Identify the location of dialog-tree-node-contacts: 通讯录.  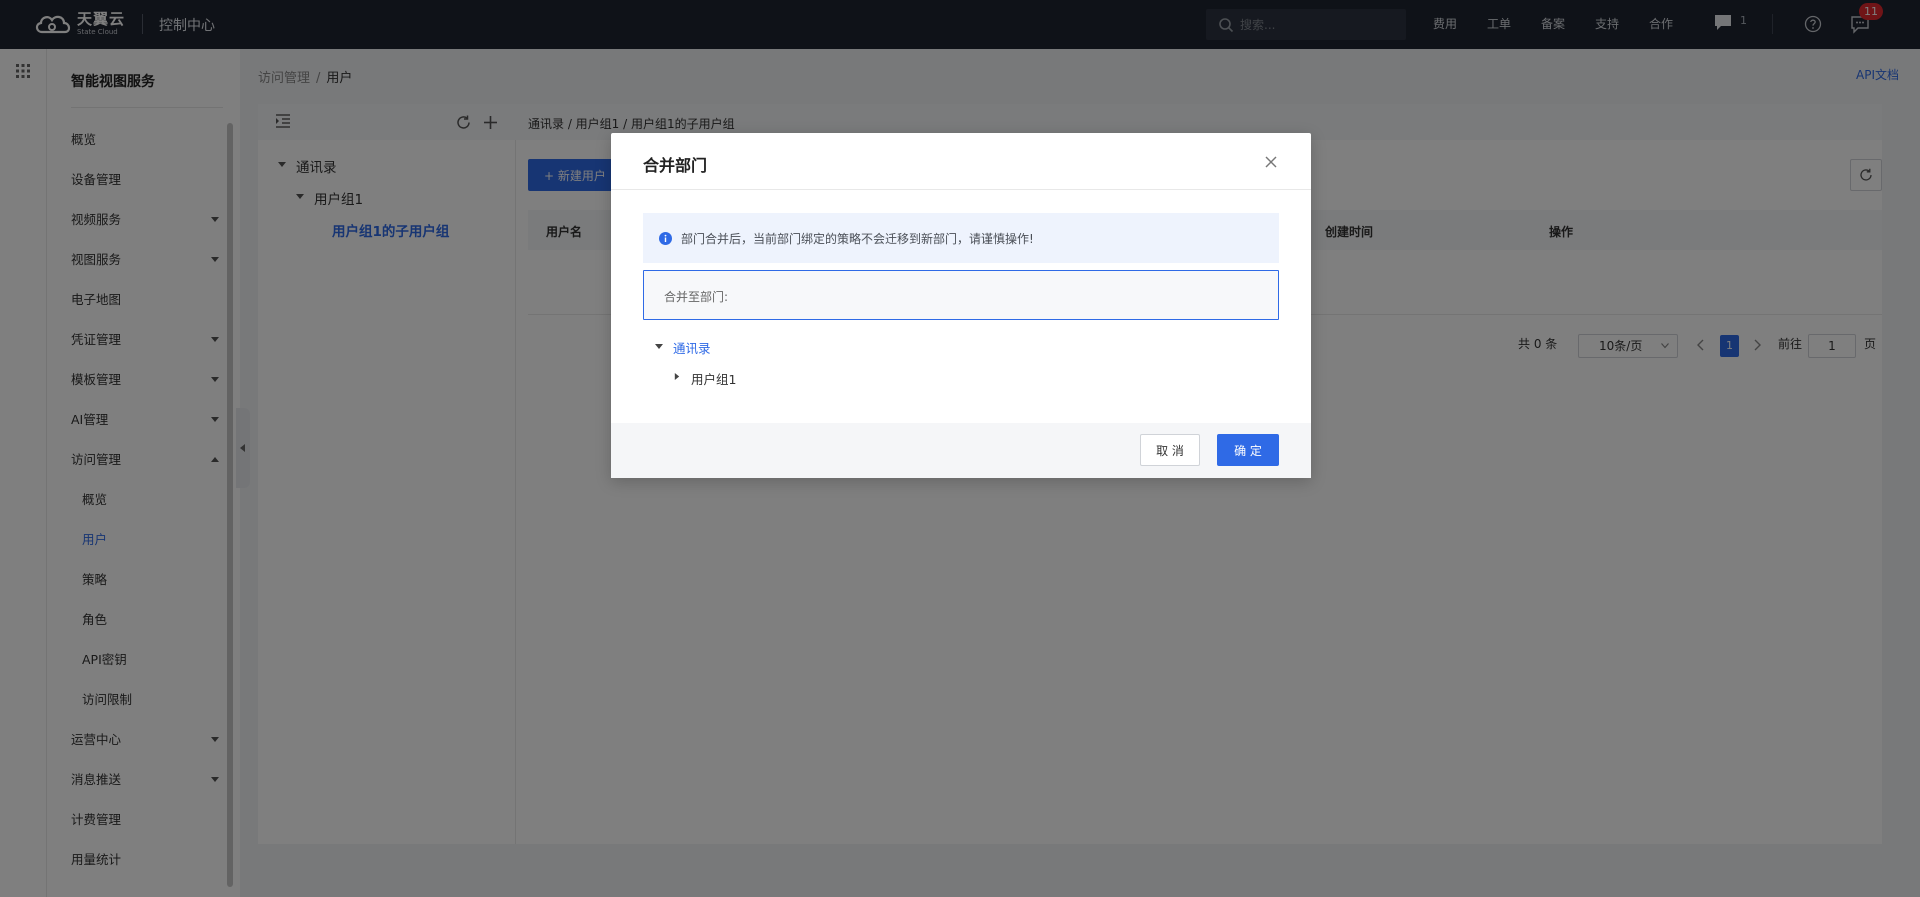
(683, 347).